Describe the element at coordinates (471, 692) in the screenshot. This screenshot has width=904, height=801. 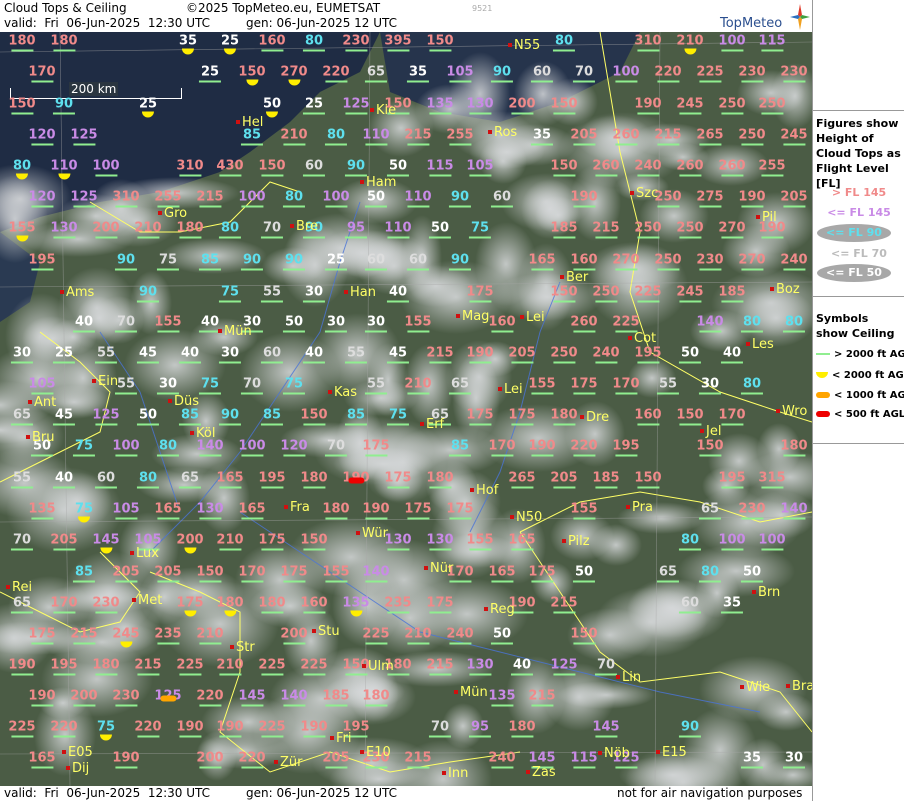
I see `city-label: Mün` at that location.